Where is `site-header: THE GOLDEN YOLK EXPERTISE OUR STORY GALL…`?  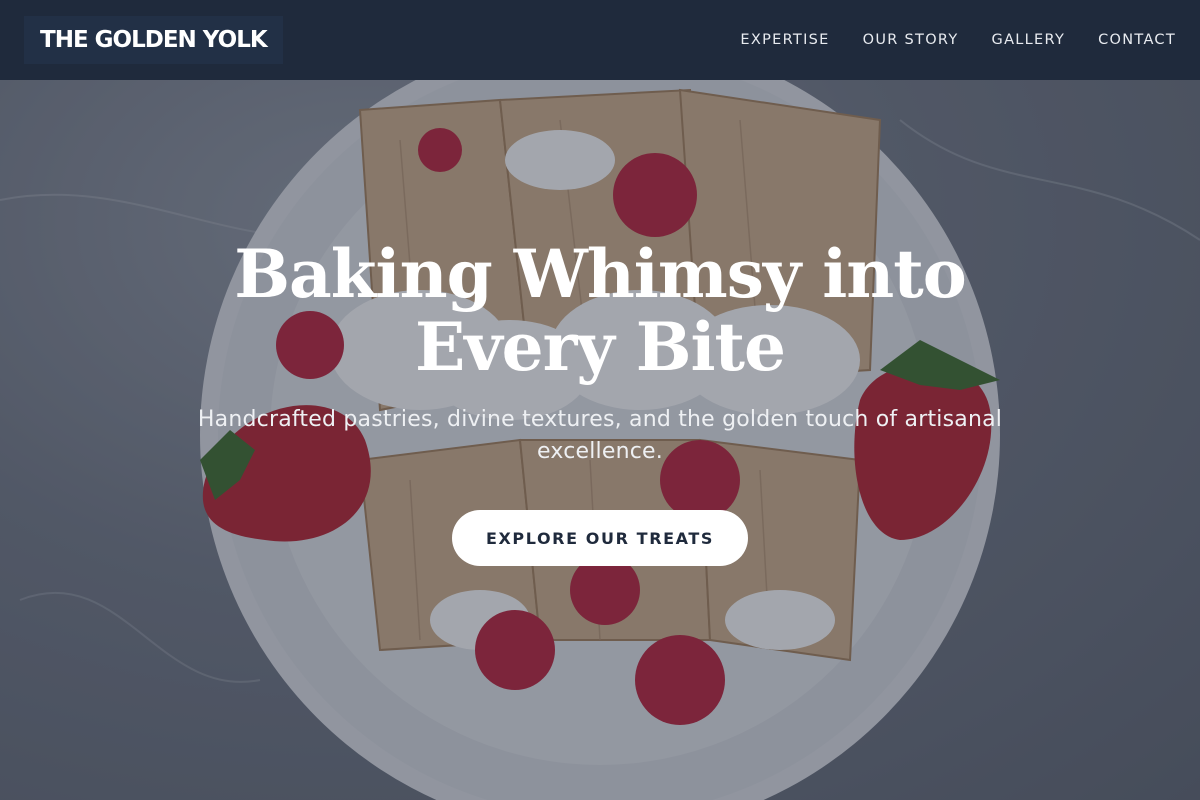 site-header: THE GOLDEN YOLK EXPERTISE OUR STORY GALL… is located at coordinates (600, 40).